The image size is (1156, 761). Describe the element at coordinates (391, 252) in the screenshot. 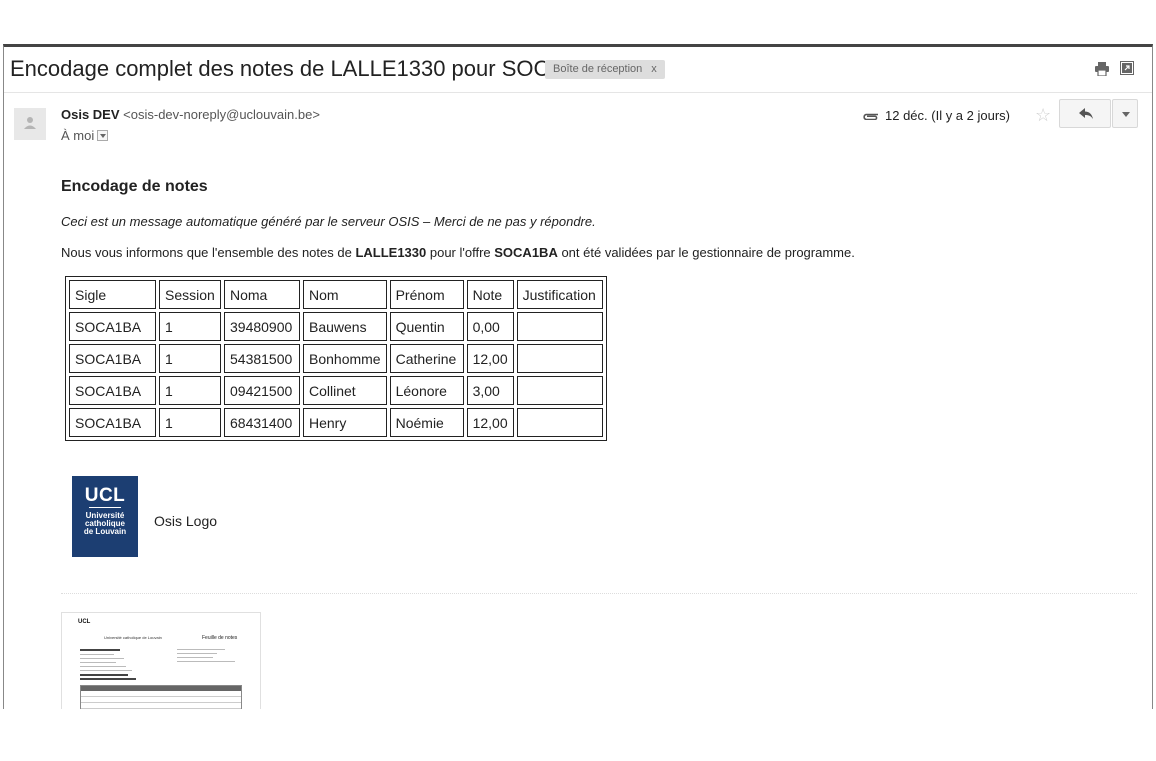

I see `course-code: LALLE1330` at that location.